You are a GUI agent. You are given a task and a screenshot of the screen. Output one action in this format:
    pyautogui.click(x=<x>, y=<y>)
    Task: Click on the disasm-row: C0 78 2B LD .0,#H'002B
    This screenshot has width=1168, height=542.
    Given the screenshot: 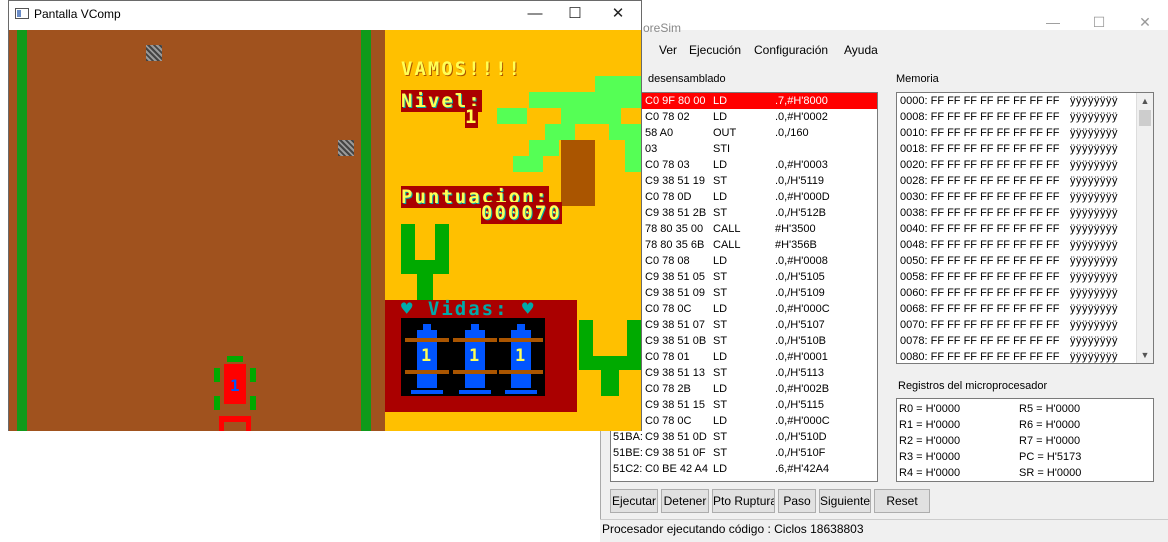 What is the action you would take?
    pyautogui.click(x=744, y=389)
    